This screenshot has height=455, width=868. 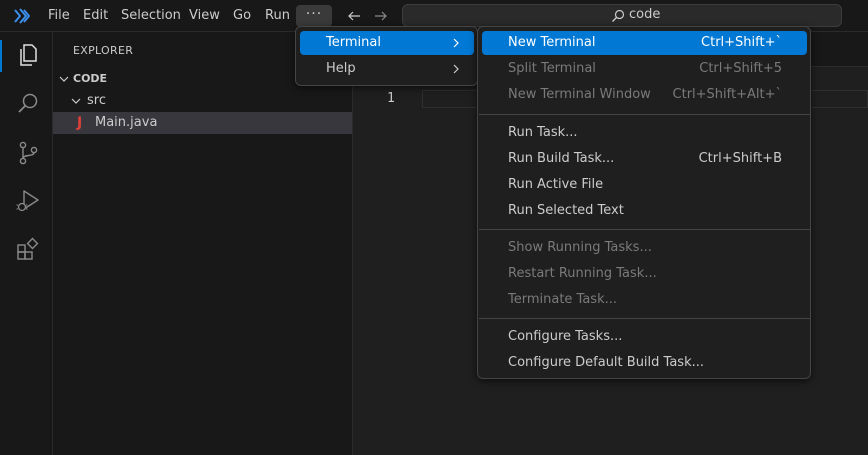 I want to click on menu-item-label: Help, so click(x=341, y=68).